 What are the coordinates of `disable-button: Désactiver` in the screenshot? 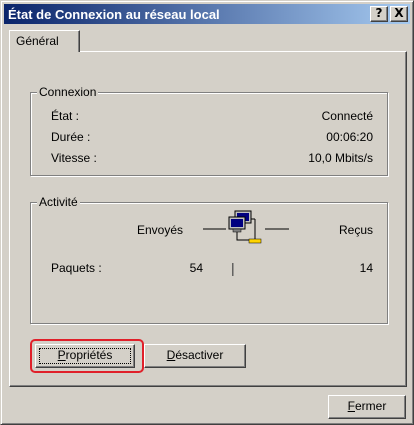 It's located at (195, 356).